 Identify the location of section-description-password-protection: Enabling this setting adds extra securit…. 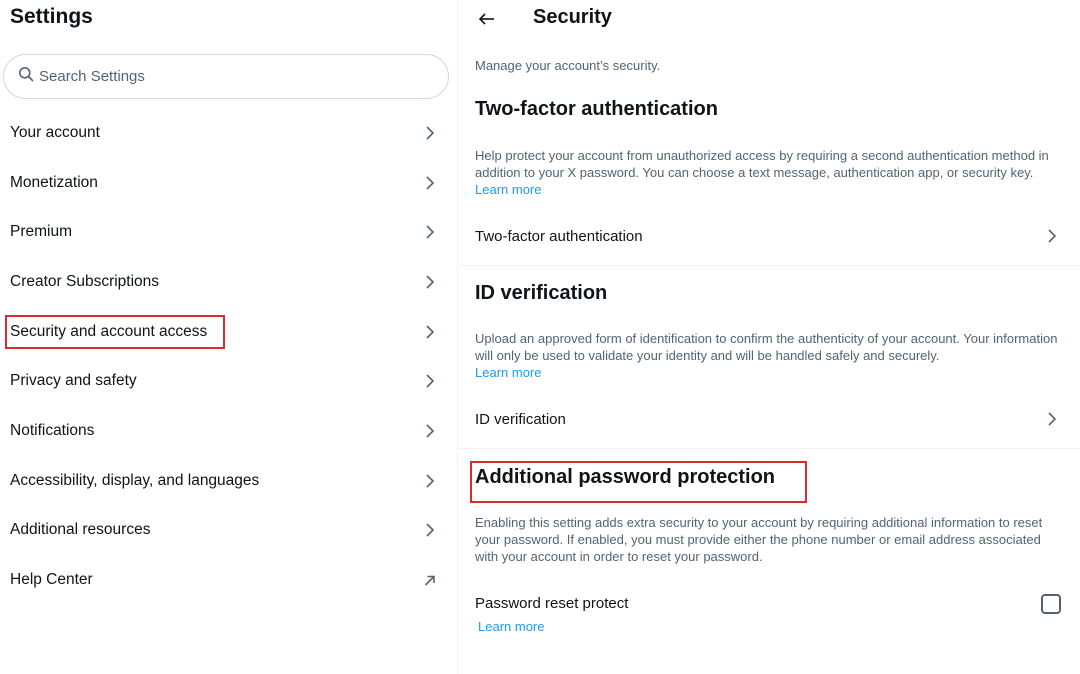
(759, 539).